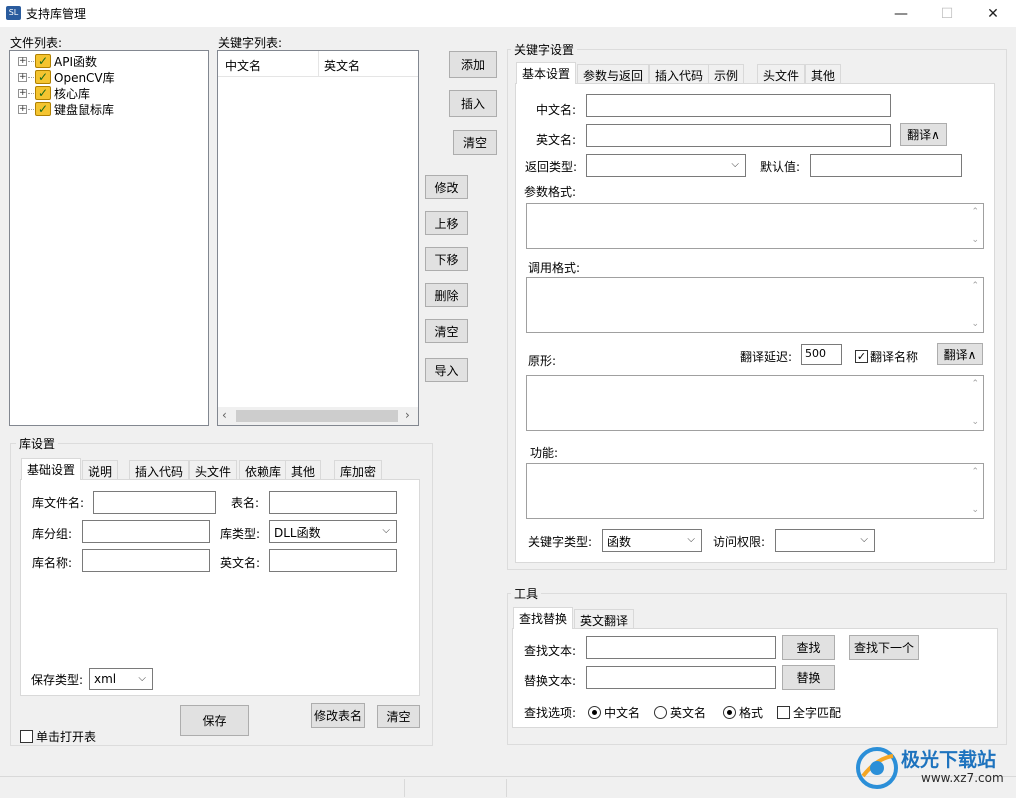  What do you see at coordinates (738, 135) in the screenshot?
I see `kw-en-name-input` at bounding box center [738, 135].